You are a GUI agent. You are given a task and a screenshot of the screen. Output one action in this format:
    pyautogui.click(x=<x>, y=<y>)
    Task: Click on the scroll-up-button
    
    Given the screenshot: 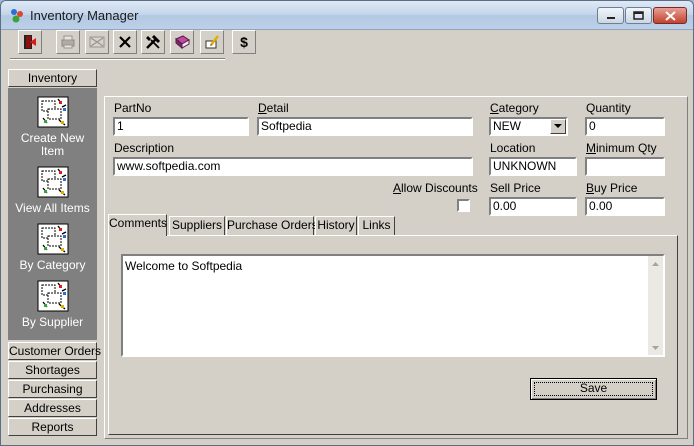 What is the action you would take?
    pyautogui.click(x=655, y=263)
    